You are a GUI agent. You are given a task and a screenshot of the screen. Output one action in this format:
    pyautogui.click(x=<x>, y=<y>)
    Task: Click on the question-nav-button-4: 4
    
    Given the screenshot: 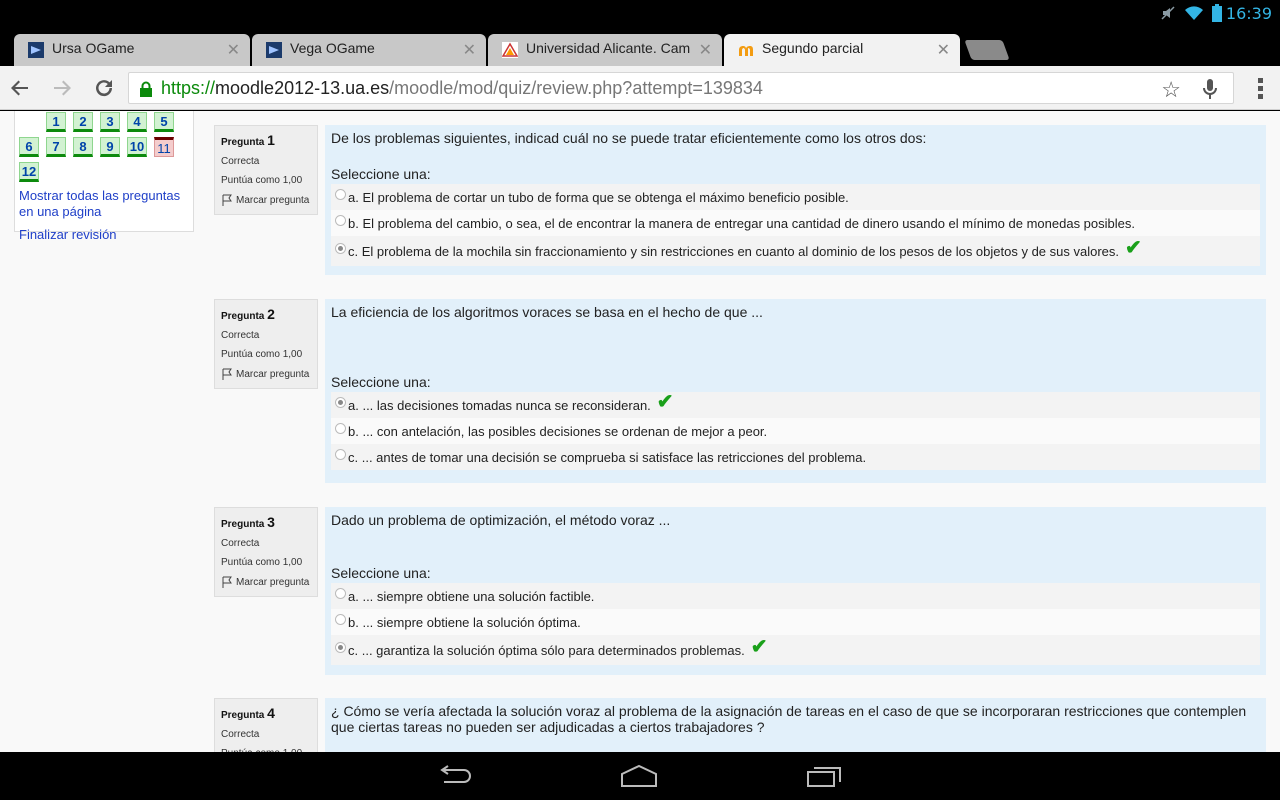 What is the action you would take?
    pyautogui.click(x=137, y=122)
    